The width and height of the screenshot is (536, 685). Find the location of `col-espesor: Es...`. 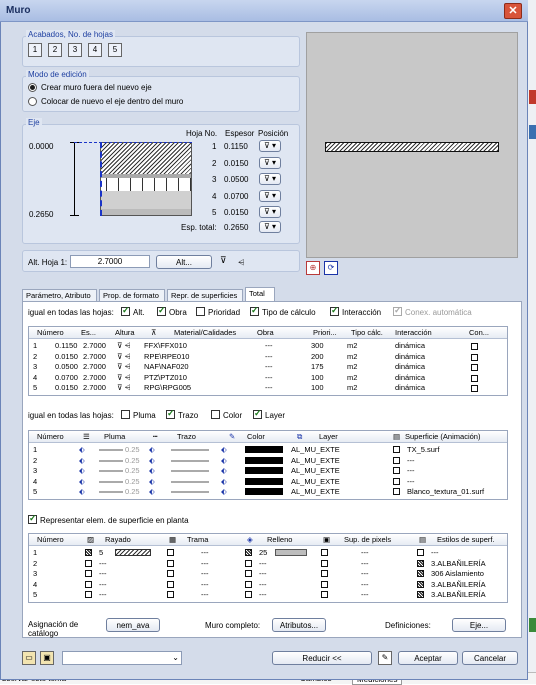

col-espesor: Es... is located at coordinates (88, 332).